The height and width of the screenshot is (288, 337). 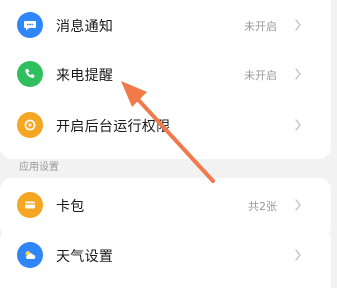 What do you see at coordinates (85, 76) in the screenshot?
I see `settings-item-label: 来电提醒` at bounding box center [85, 76].